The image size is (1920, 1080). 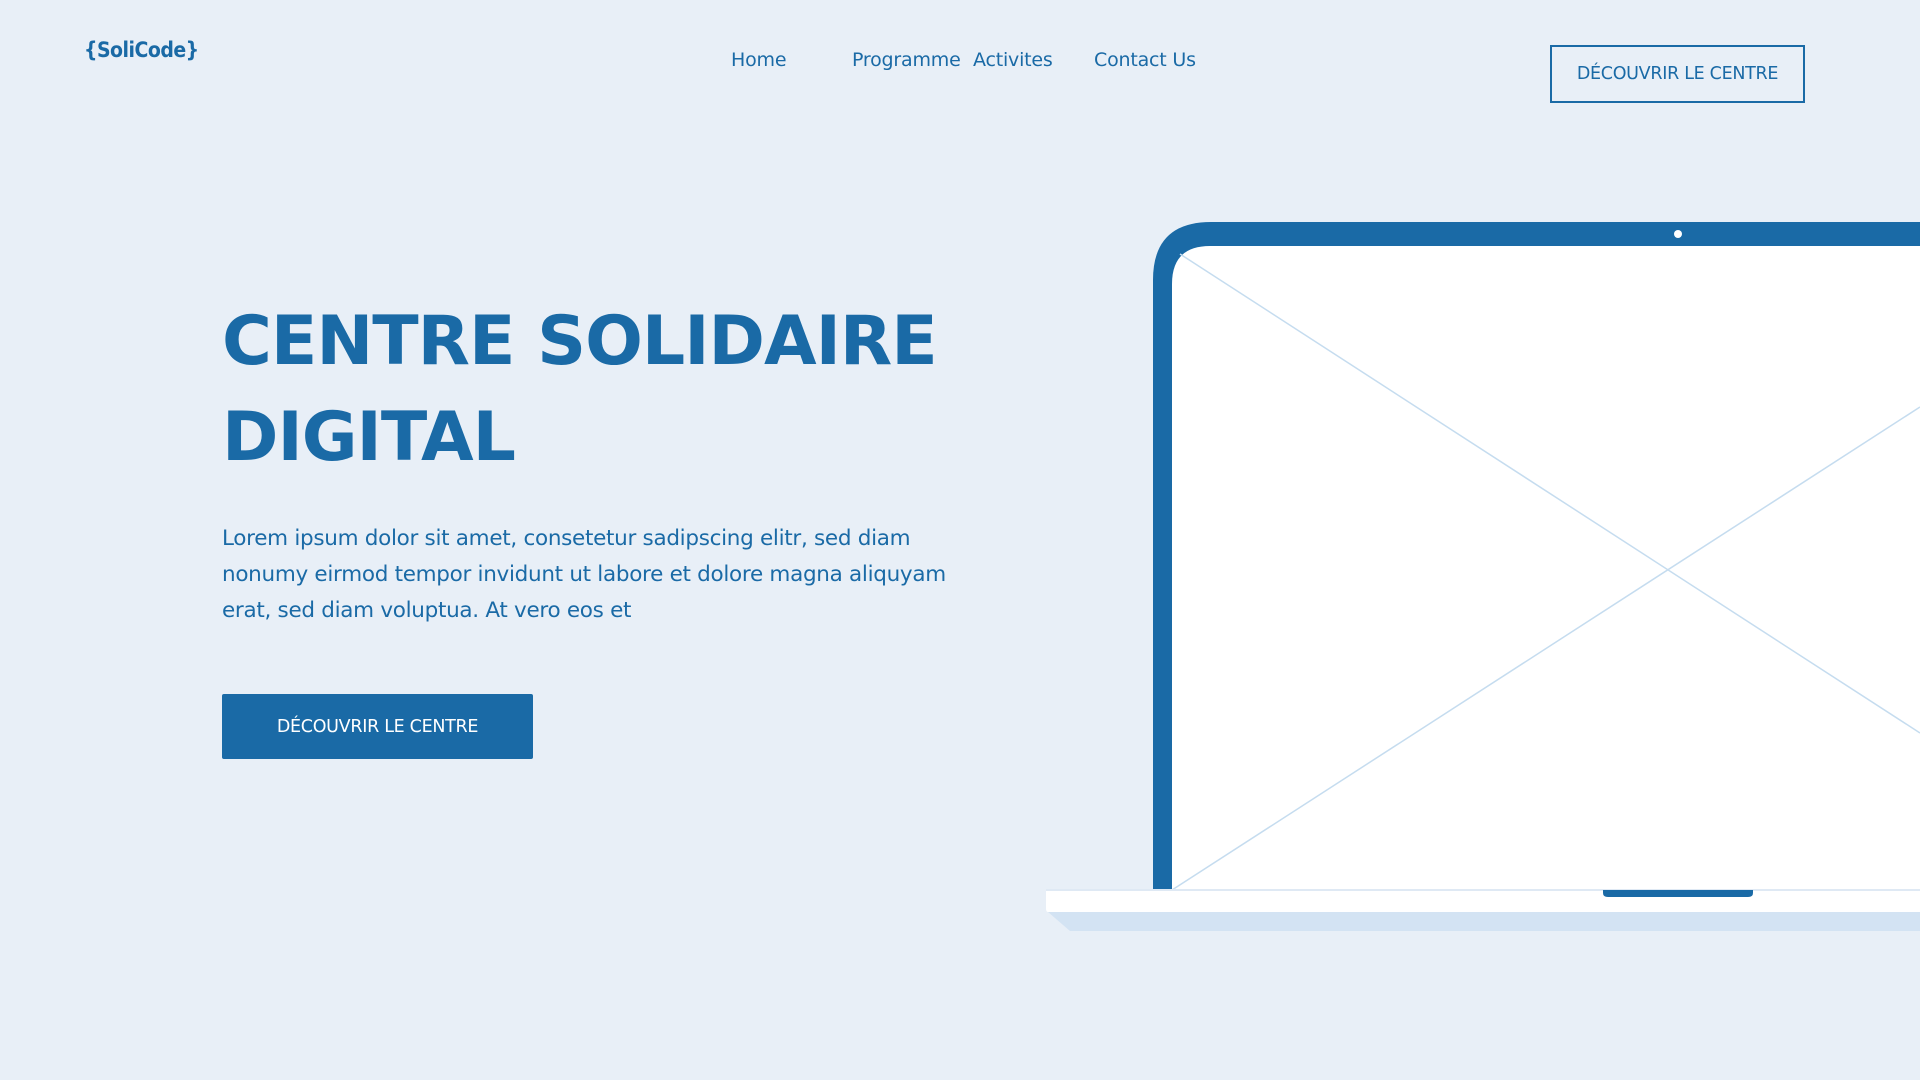 What do you see at coordinates (1013, 60) in the screenshot?
I see `nav-link-activites: Activites` at bounding box center [1013, 60].